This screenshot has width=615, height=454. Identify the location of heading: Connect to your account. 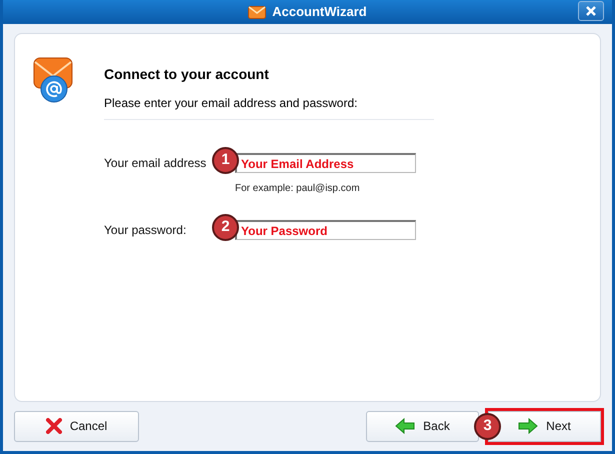
(187, 74).